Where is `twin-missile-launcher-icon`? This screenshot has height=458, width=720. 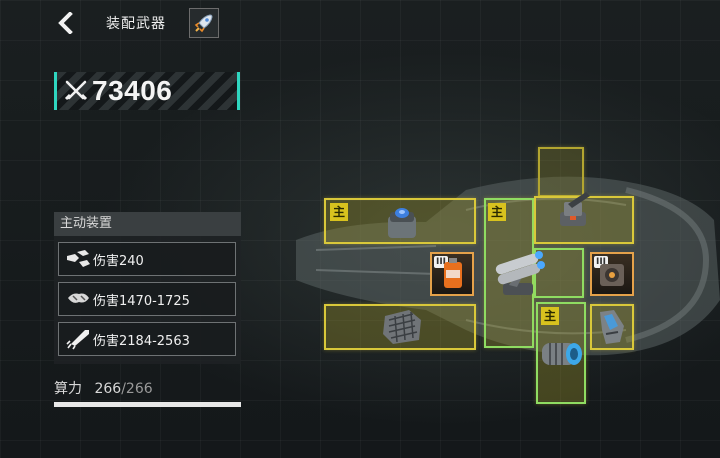
twin-missile-launcher-icon is located at coordinates (520, 273).